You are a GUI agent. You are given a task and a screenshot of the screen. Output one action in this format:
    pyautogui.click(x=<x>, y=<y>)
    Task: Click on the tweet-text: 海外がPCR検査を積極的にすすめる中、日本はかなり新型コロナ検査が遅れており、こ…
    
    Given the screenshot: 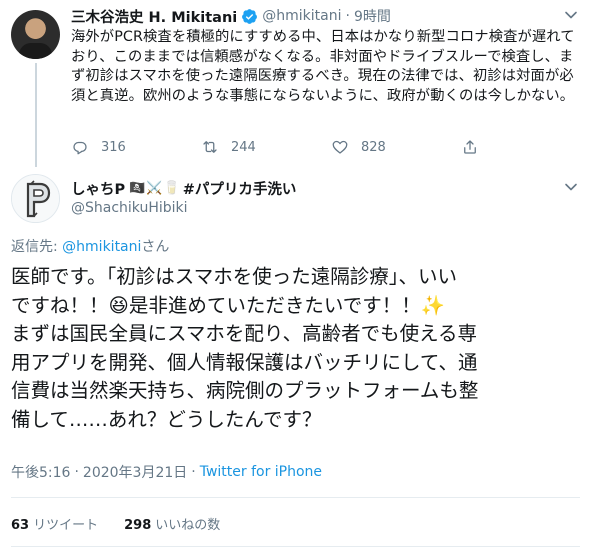 What is the action you would take?
    pyautogui.click(x=323, y=66)
    